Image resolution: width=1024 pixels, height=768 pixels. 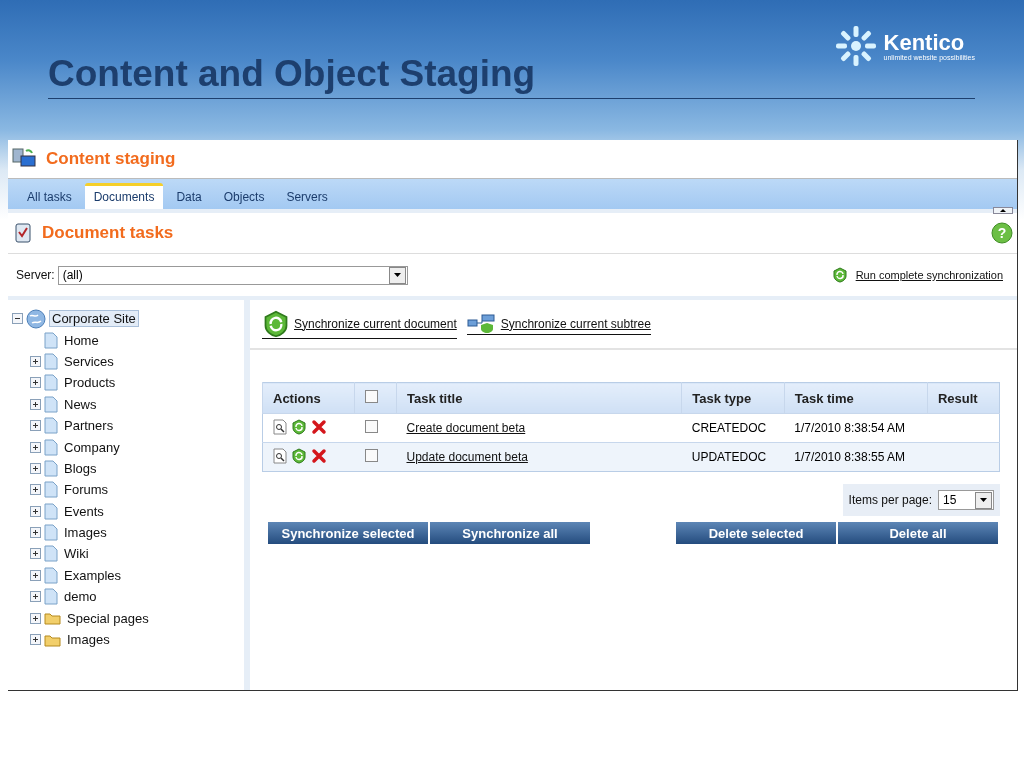 What do you see at coordinates (510, 533) in the screenshot?
I see `action-button: Synchronize all` at bounding box center [510, 533].